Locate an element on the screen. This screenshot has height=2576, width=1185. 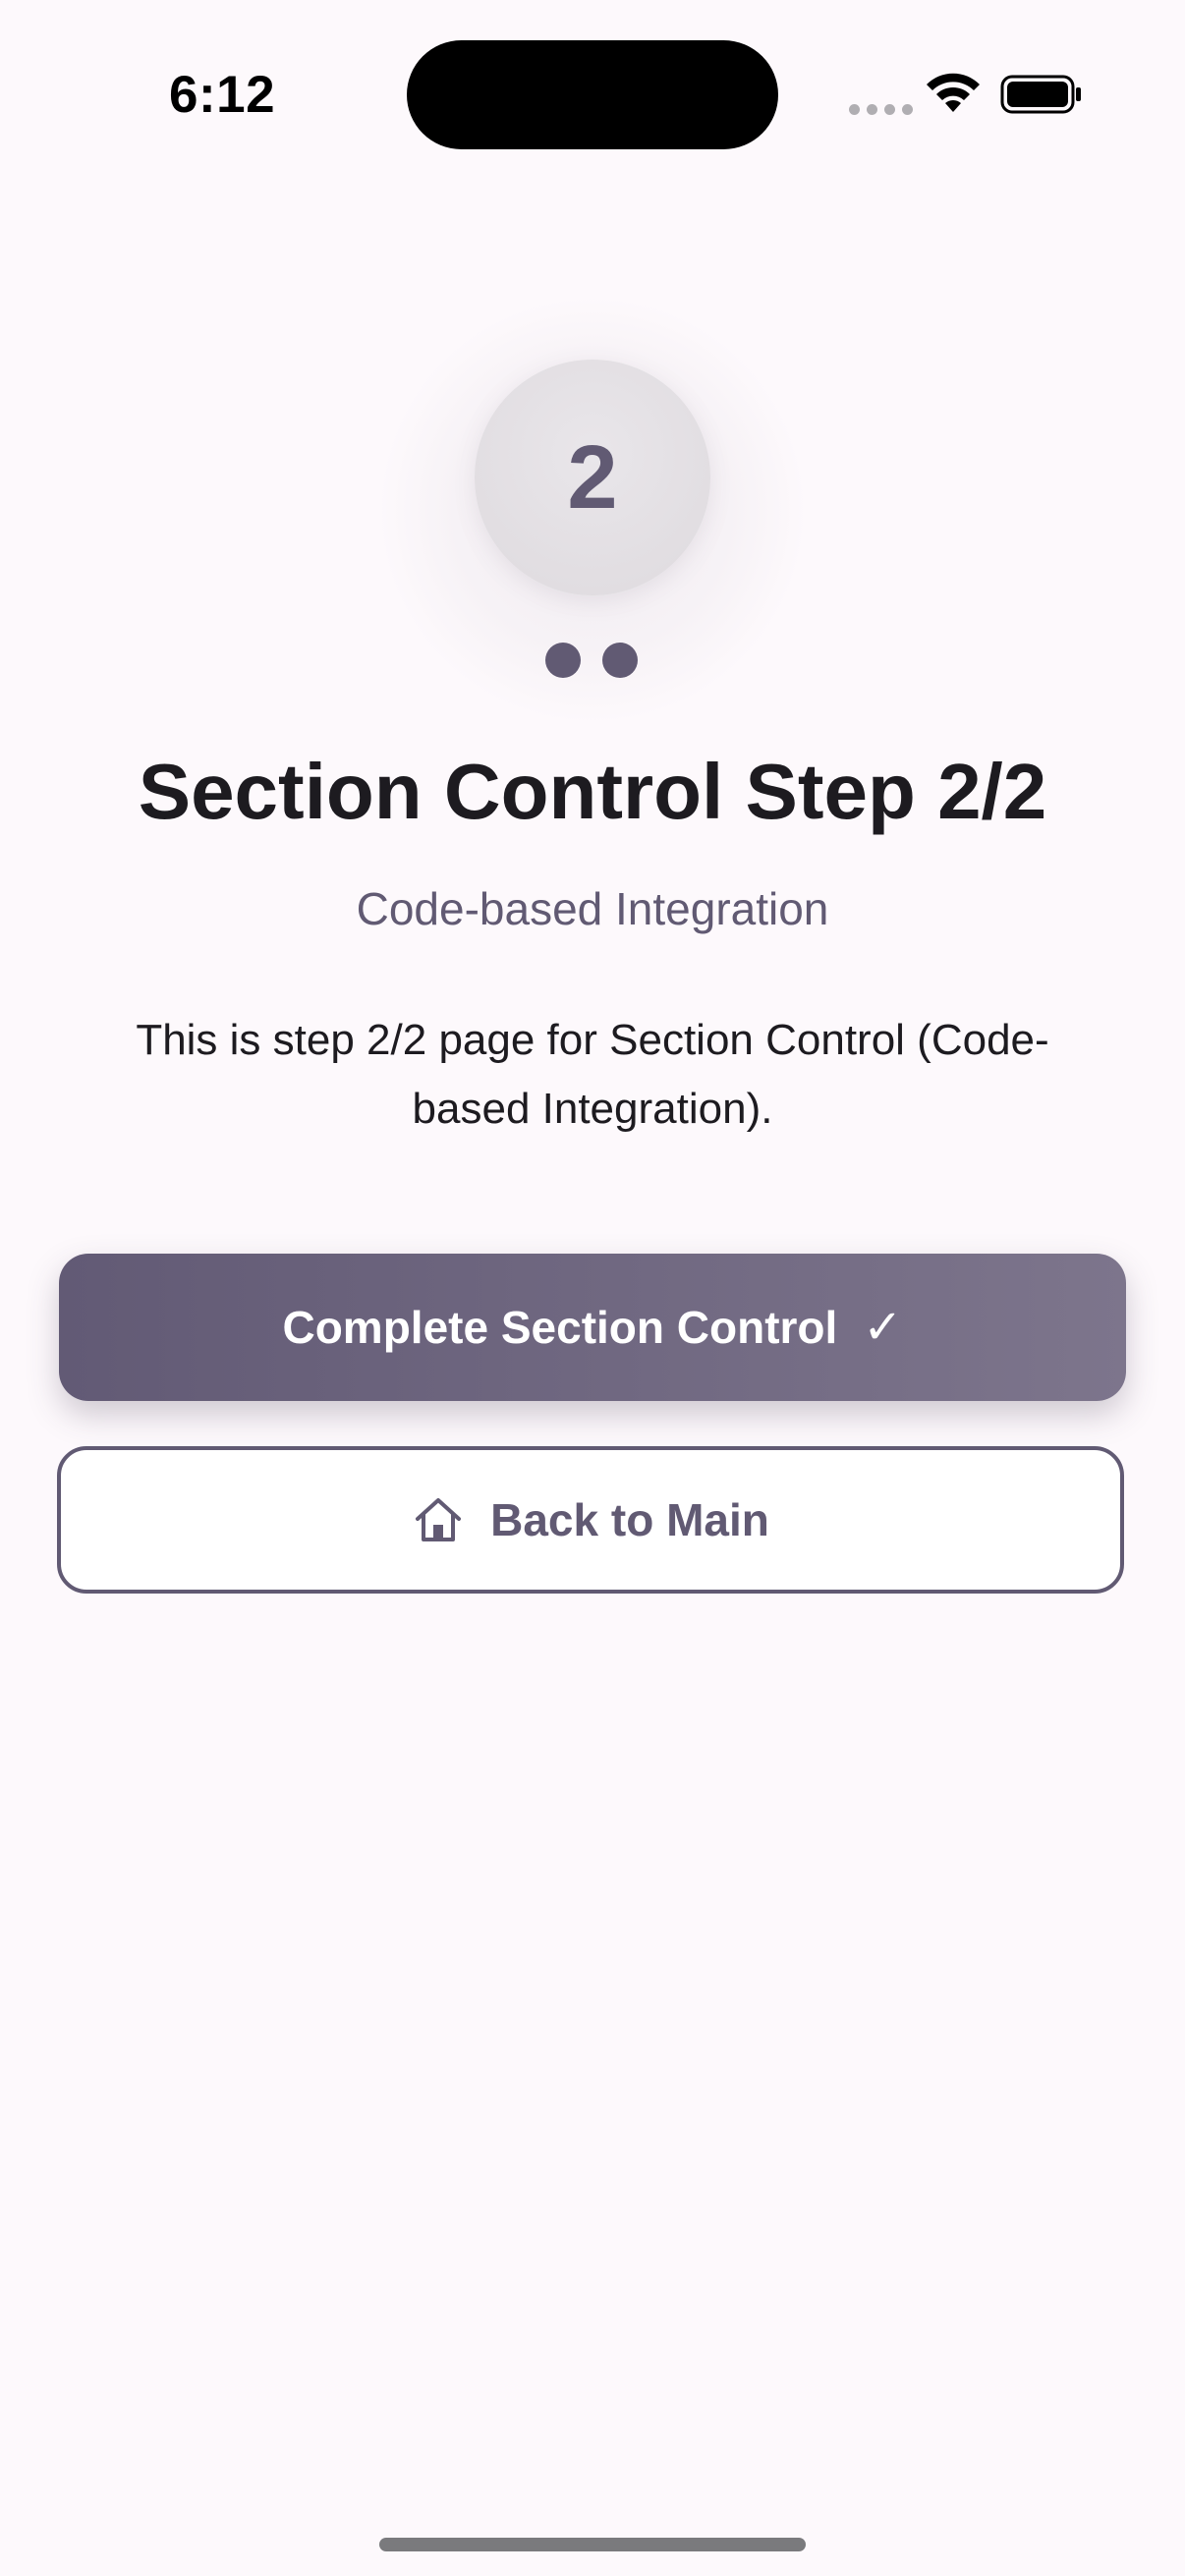
complete-section-control-button: Complete Section Control ✓ is located at coordinates (592, 1327).